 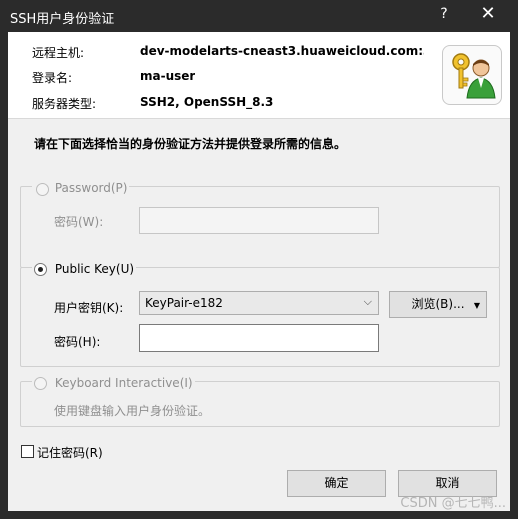 What do you see at coordinates (207, 102) in the screenshot?
I see `server-type-value: SSH2, OpenSSH_8.3` at bounding box center [207, 102].